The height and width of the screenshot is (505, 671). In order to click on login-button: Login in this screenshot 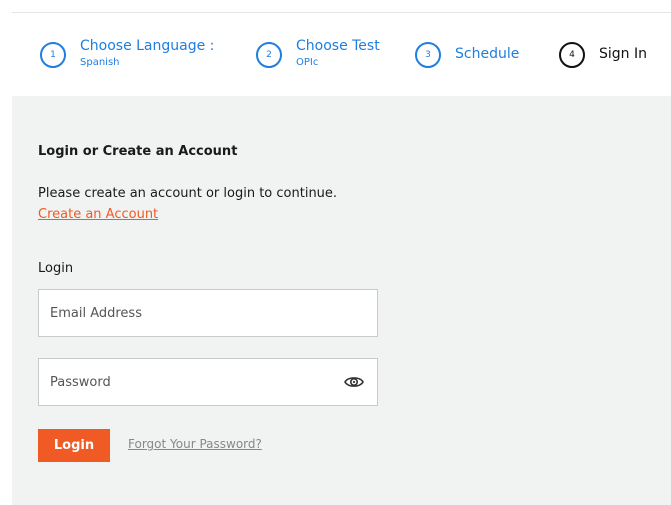, I will do `click(74, 445)`.